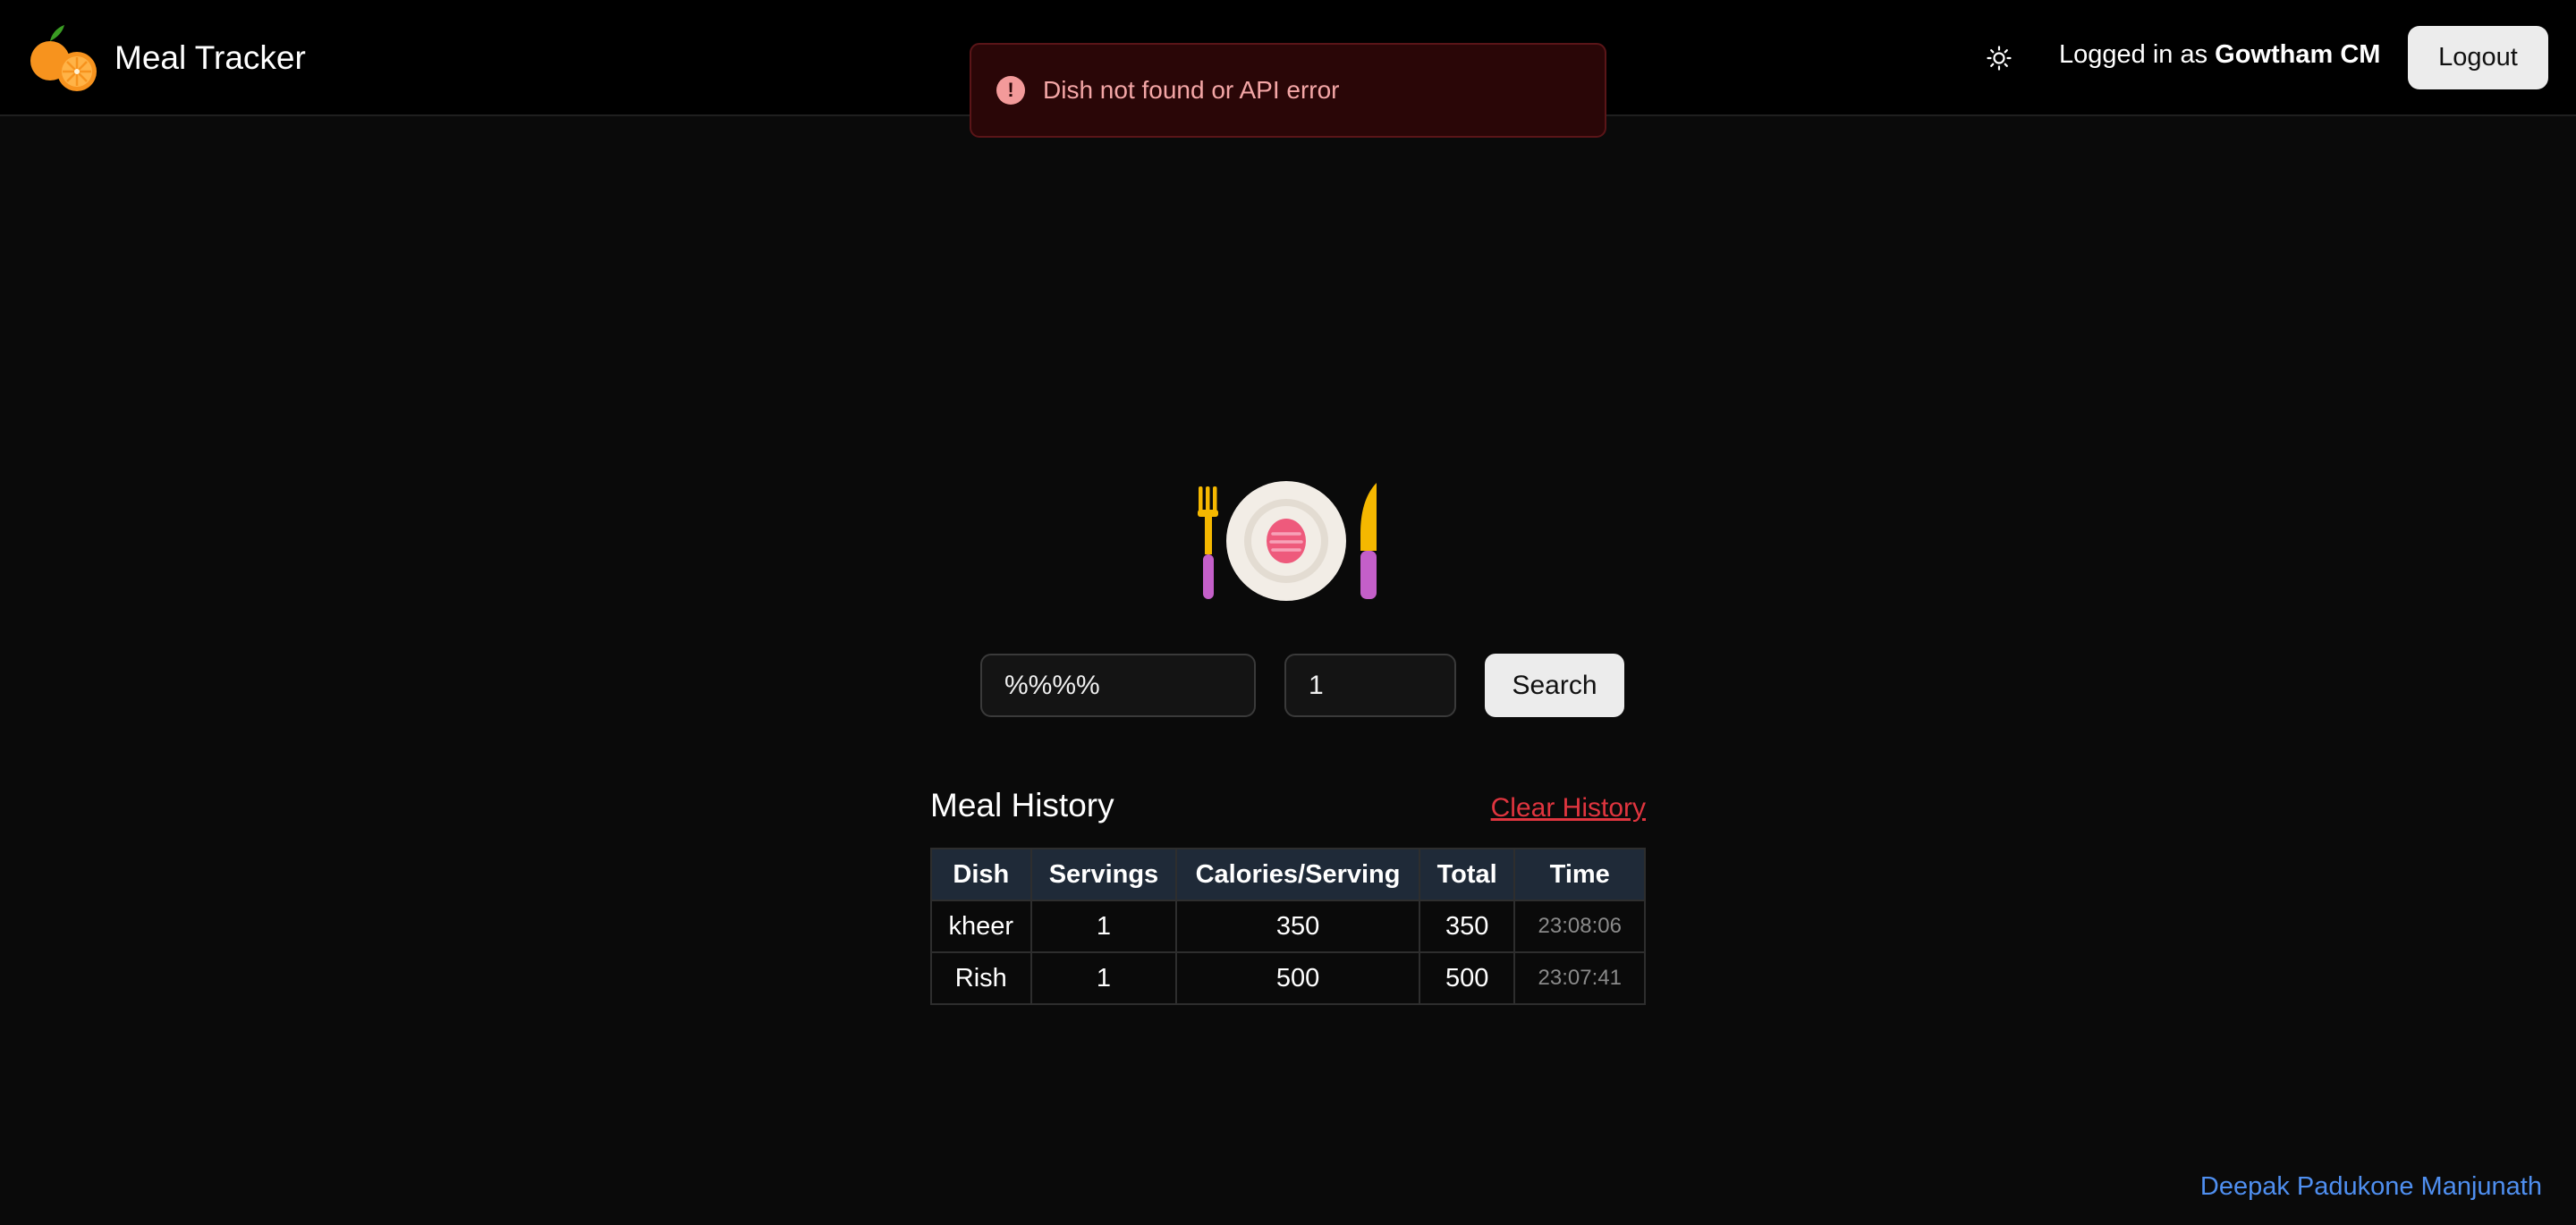  I want to click on clear-history-link: Clear History, so click(1568, 808).